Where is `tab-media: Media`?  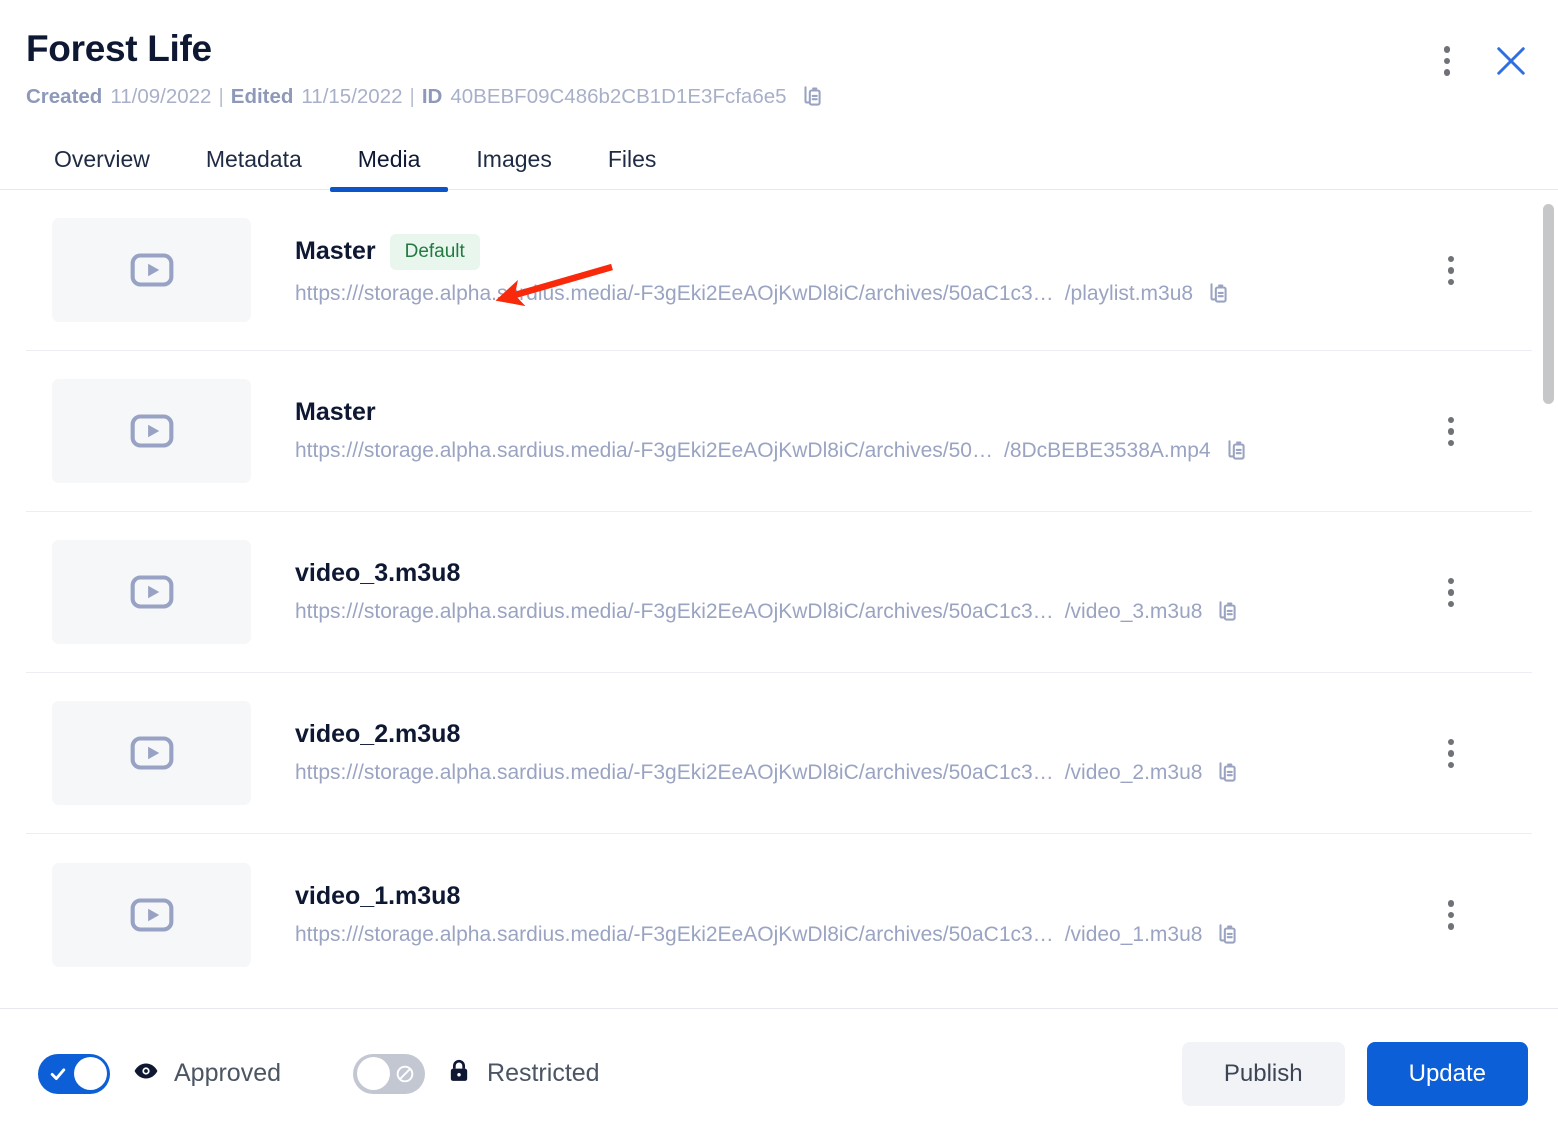
tab-media: Media is located at coordinates (389, 164).